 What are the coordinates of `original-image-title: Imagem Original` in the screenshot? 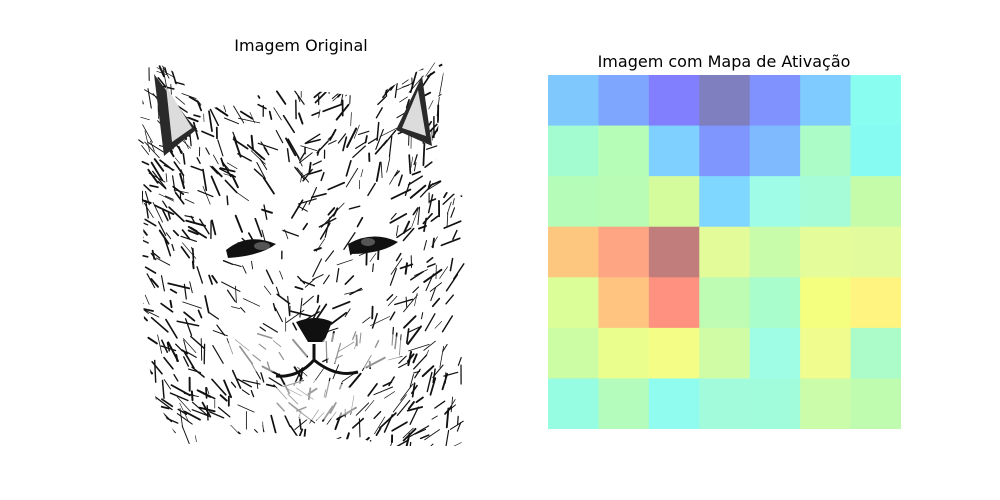 It's located at (301, 45).